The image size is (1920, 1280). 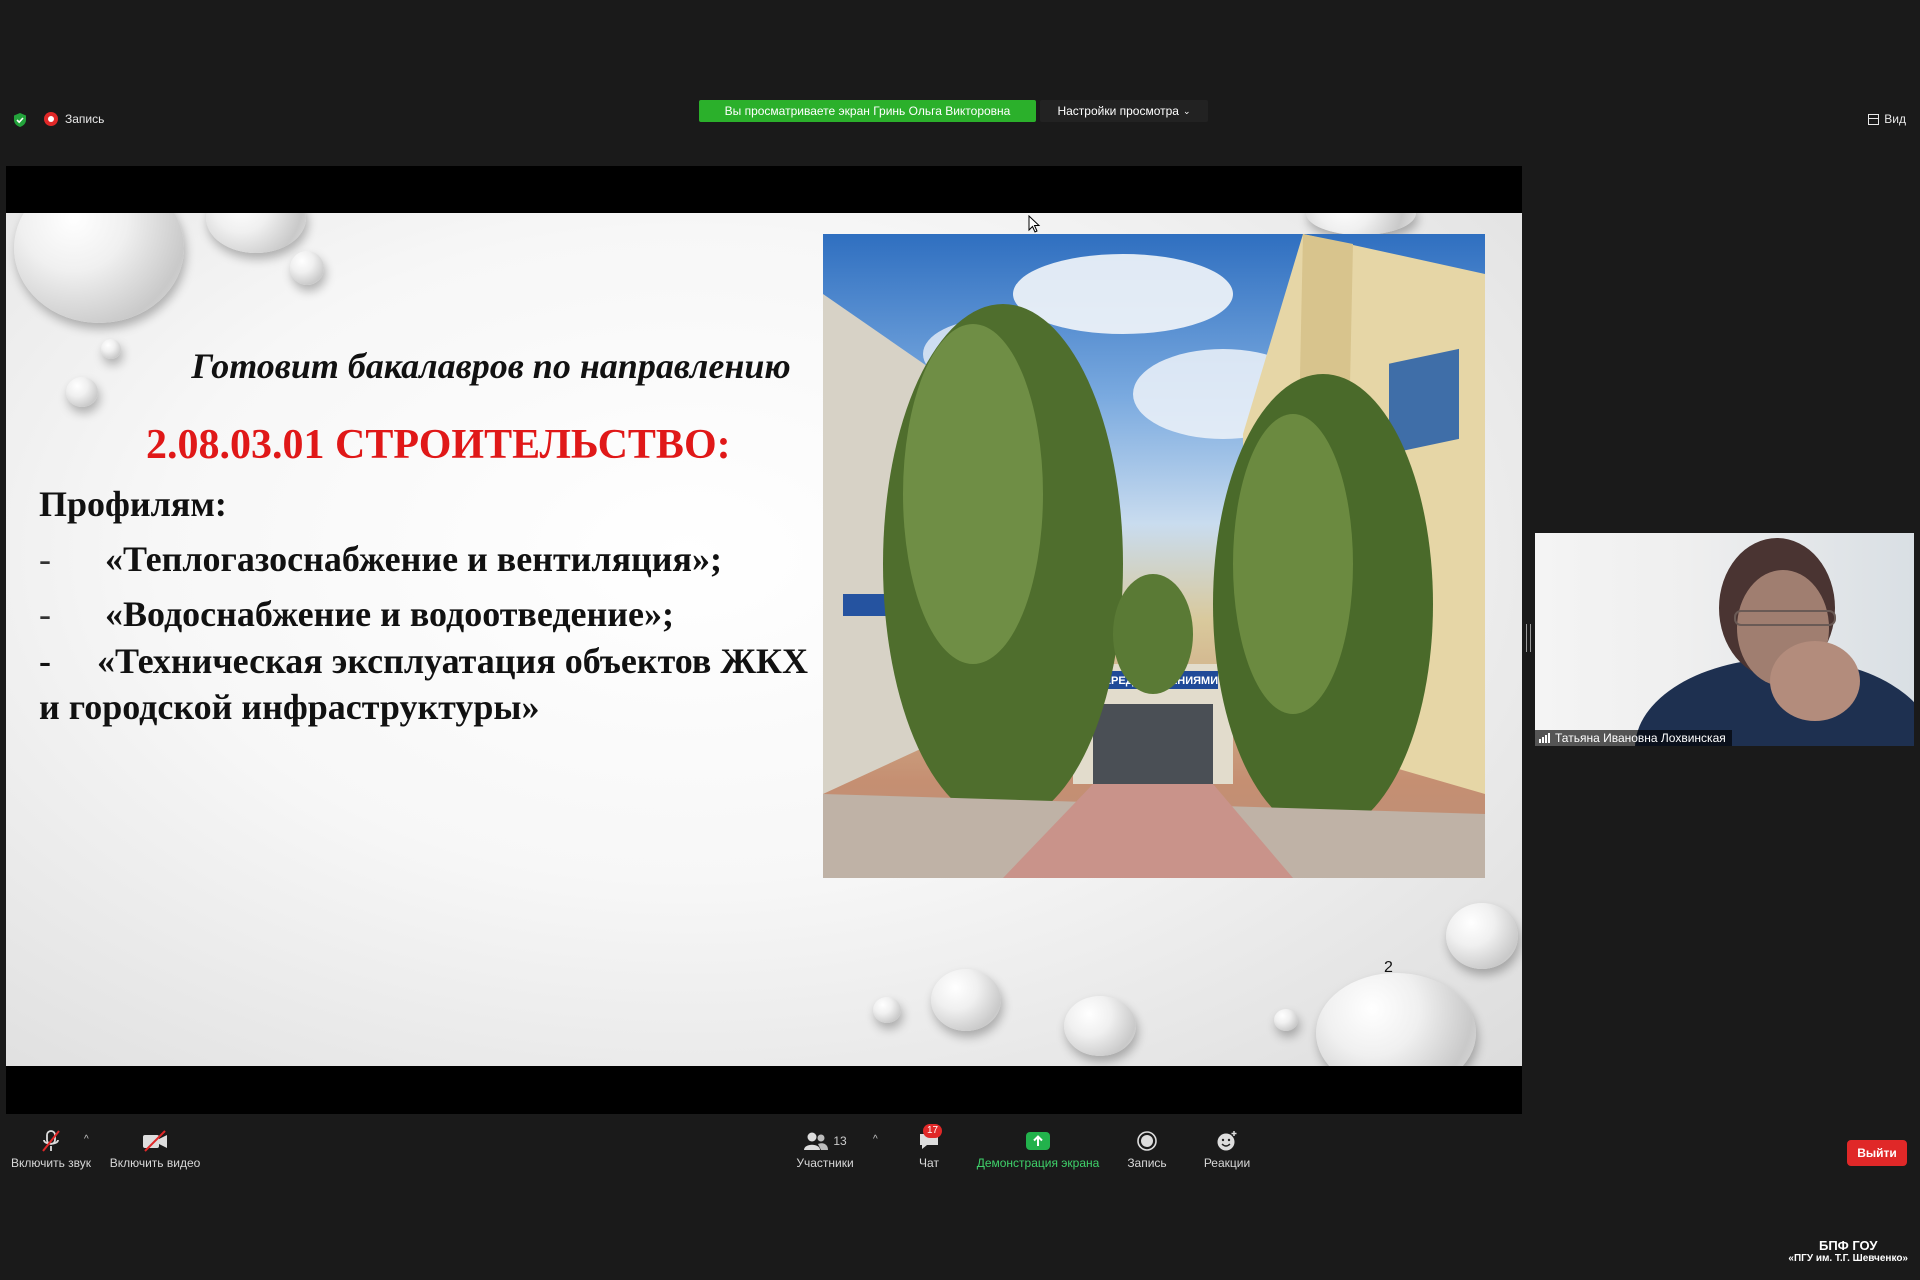 What do you see at coordinates (1640, 738) in the screenshot?
I see `participant-name: Татьяна Ивановна Лохвинская` at bounding box center [1640, 738].